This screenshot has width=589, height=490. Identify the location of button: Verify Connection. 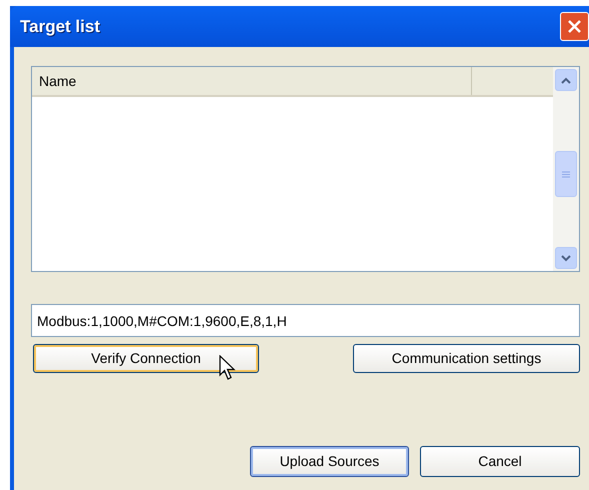
(146, 358).